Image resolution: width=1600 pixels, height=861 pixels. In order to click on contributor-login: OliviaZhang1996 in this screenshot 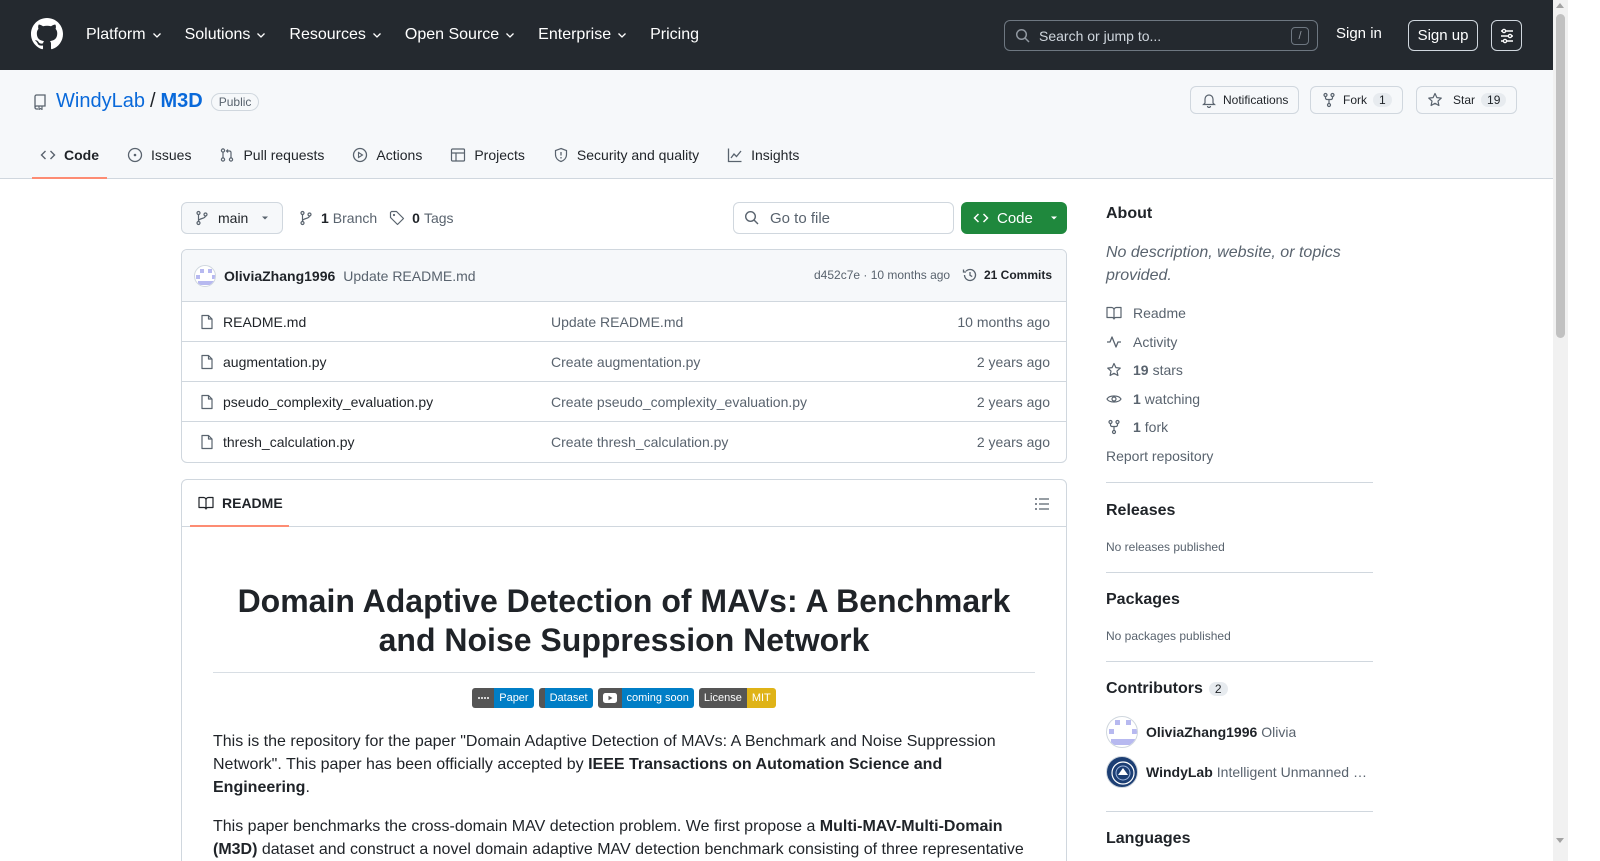, I will do `click(1202, 732)`.